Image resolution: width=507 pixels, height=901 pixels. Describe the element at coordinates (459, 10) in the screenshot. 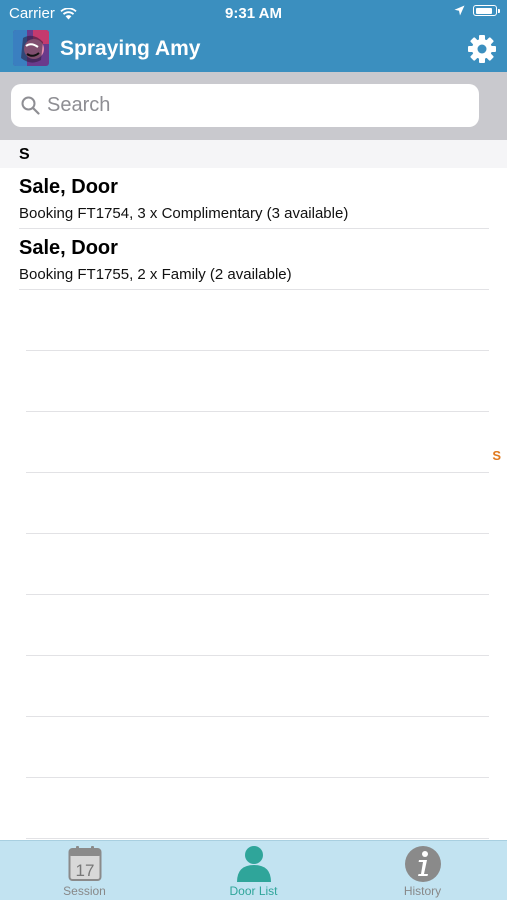

I see `location-arrow-icon` at that location.